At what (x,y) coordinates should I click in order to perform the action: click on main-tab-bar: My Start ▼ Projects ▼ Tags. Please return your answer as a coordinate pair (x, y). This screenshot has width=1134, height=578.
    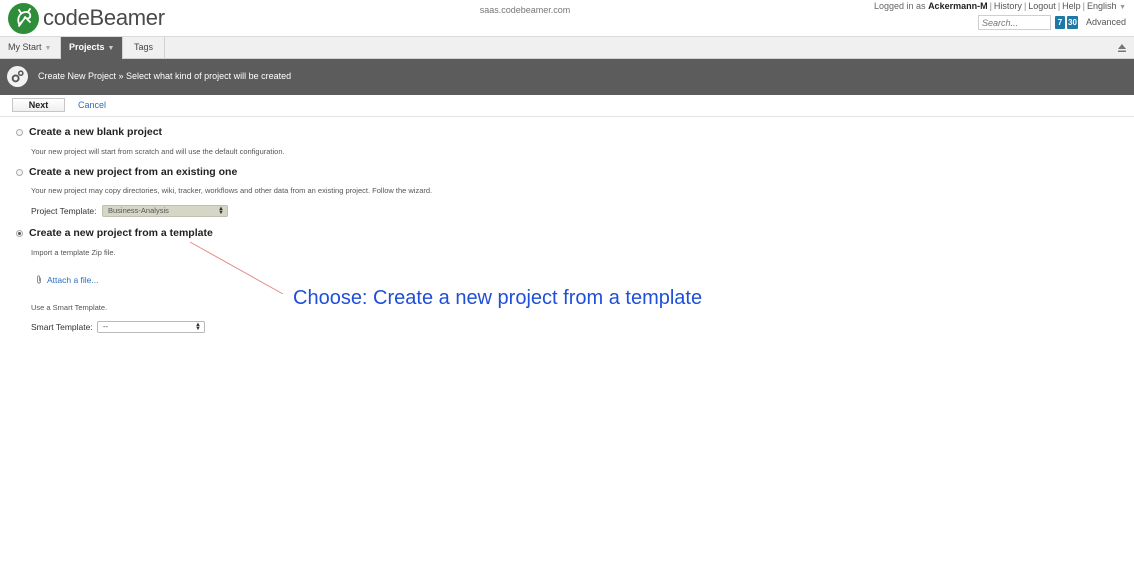
    Looking at the image, I should click on (567, 47).